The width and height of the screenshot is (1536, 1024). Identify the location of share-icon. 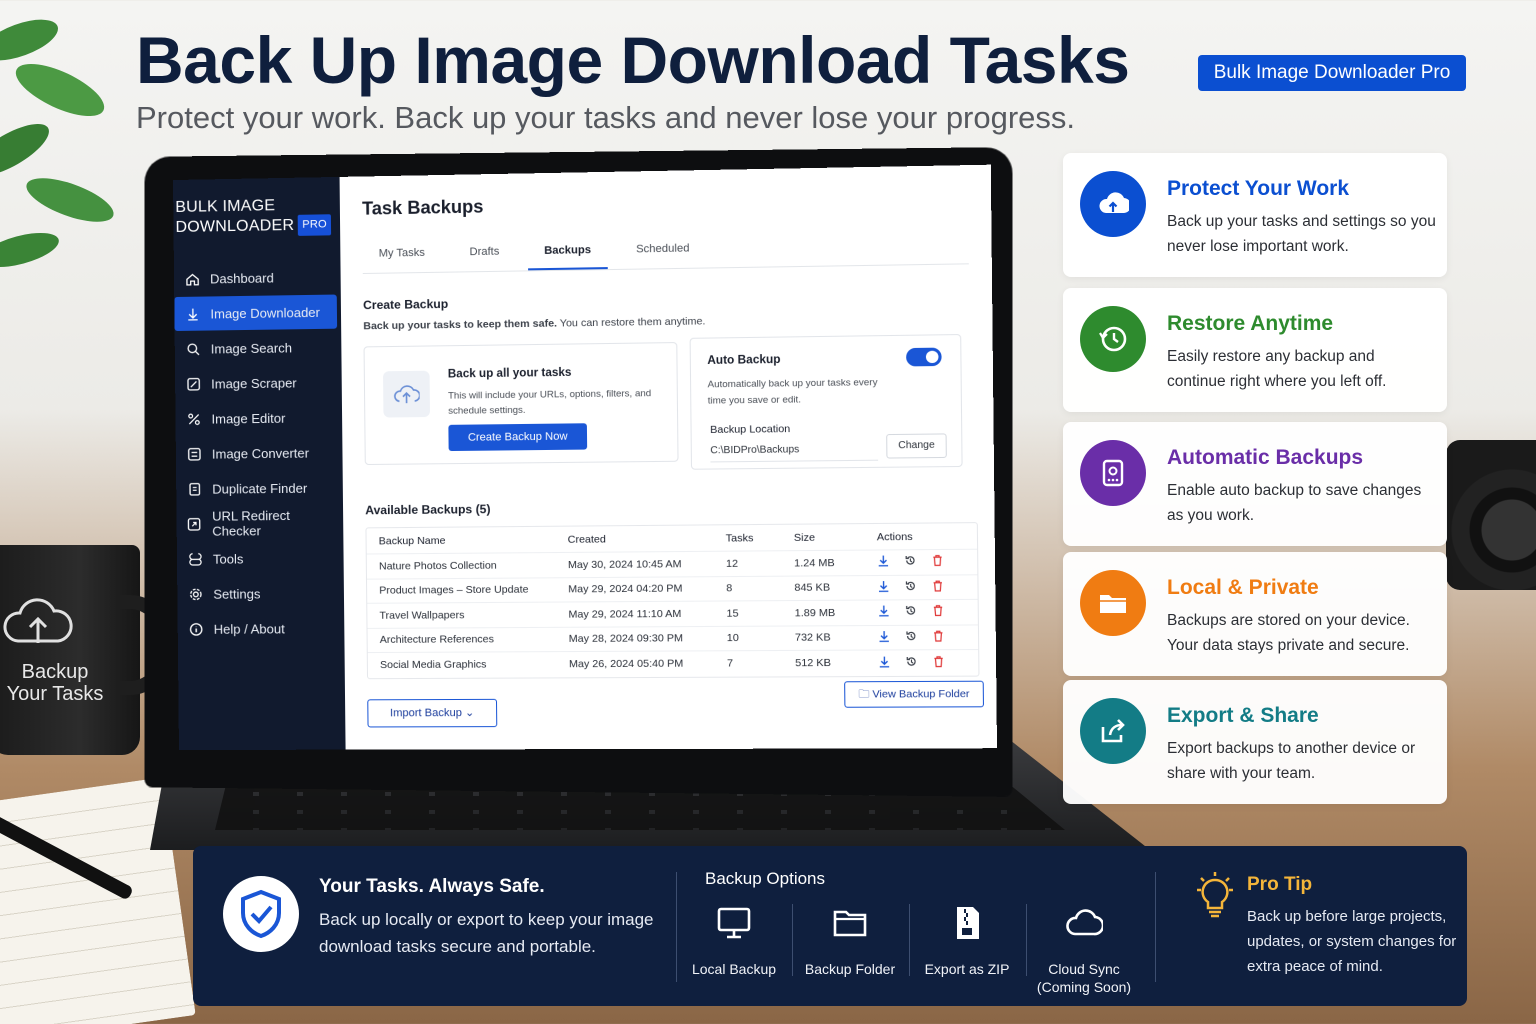
(1113, 731).